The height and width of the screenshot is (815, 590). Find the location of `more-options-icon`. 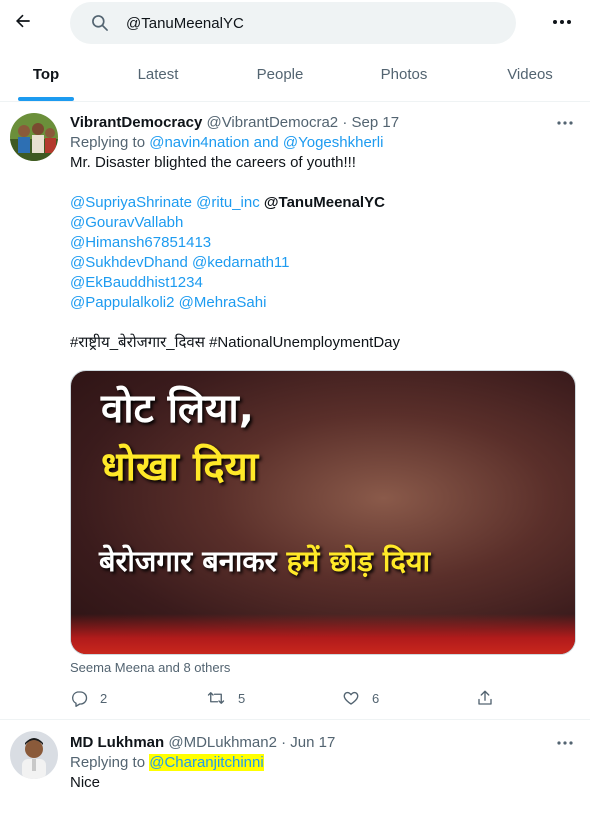

more-options-icon is located at coordinates (562, 22).